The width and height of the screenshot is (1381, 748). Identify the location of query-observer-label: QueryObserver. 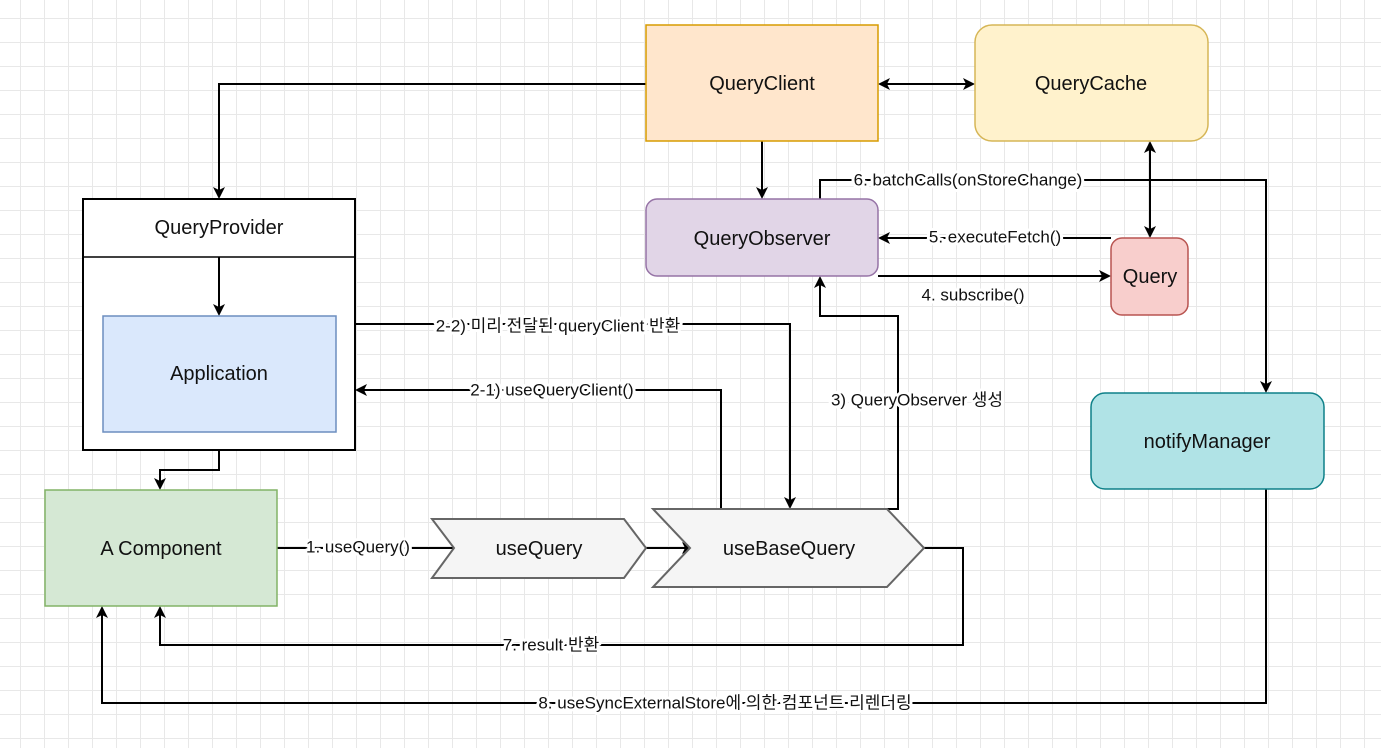
(762, 239).